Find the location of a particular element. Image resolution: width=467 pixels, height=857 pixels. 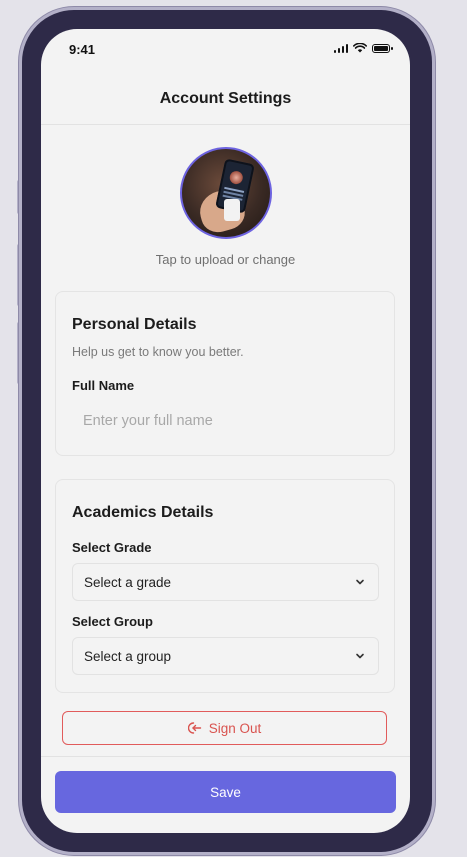

signal-icon is located at coordinates (340, 48).